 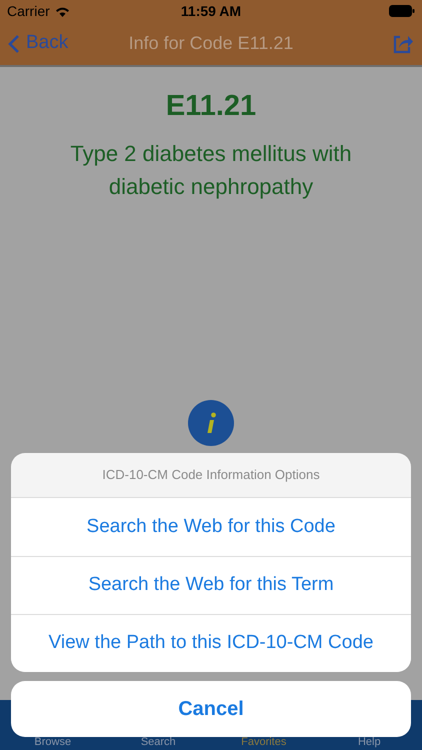 I want to click on wifi-icon, so click(x=62, y=11).